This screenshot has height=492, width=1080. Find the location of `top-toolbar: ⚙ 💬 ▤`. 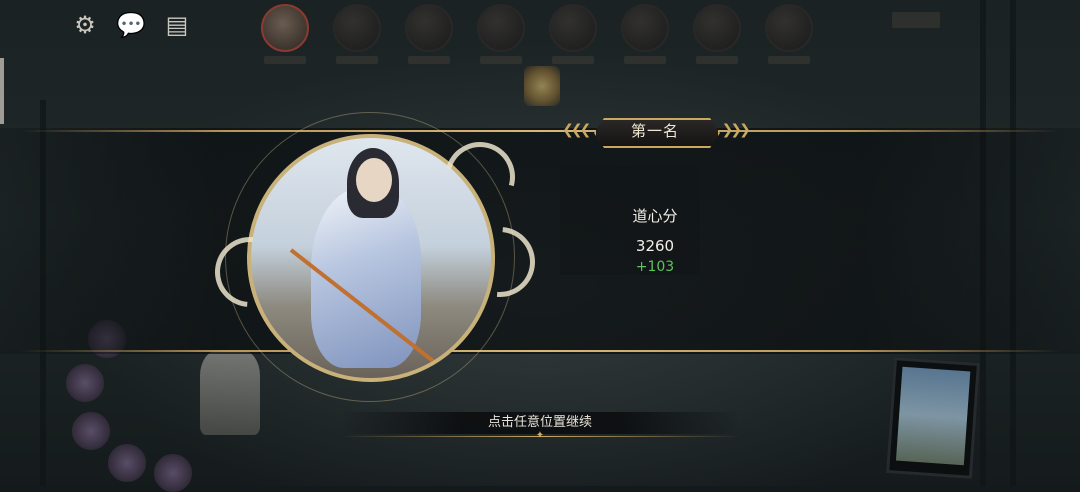

top-toolbar: ⚙ 💬 ▤ is located at coordinates (131, 25).